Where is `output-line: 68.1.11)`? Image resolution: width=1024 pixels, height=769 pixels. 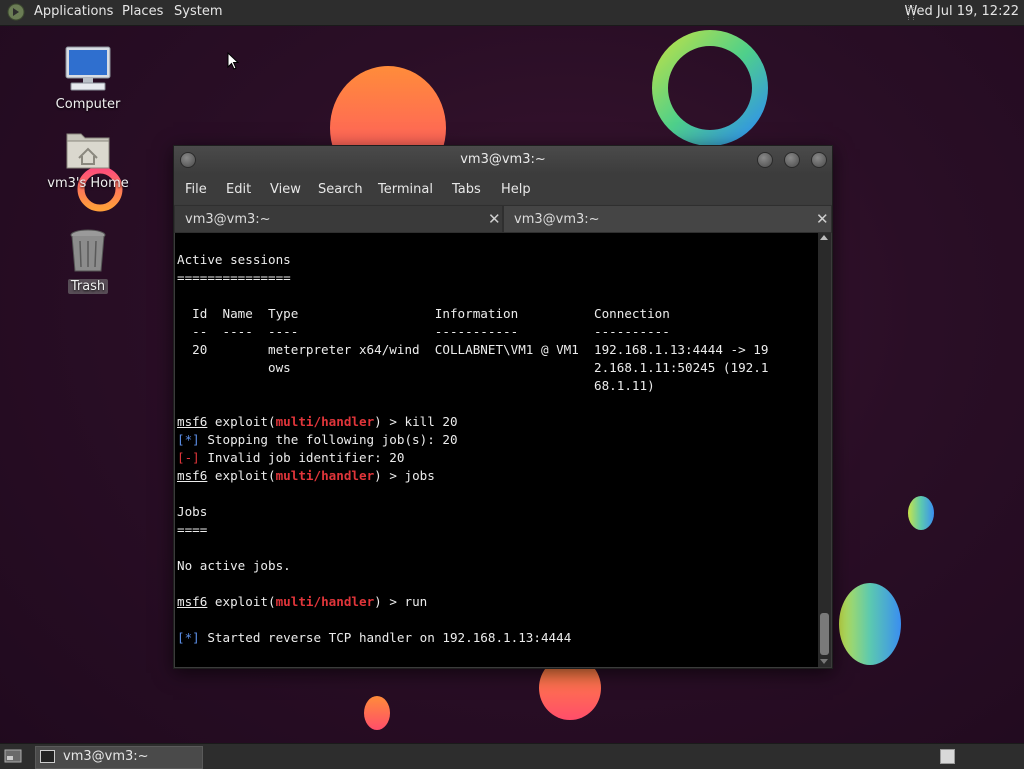
output-line: 68.1.11) is located at coordinates (416, 385).